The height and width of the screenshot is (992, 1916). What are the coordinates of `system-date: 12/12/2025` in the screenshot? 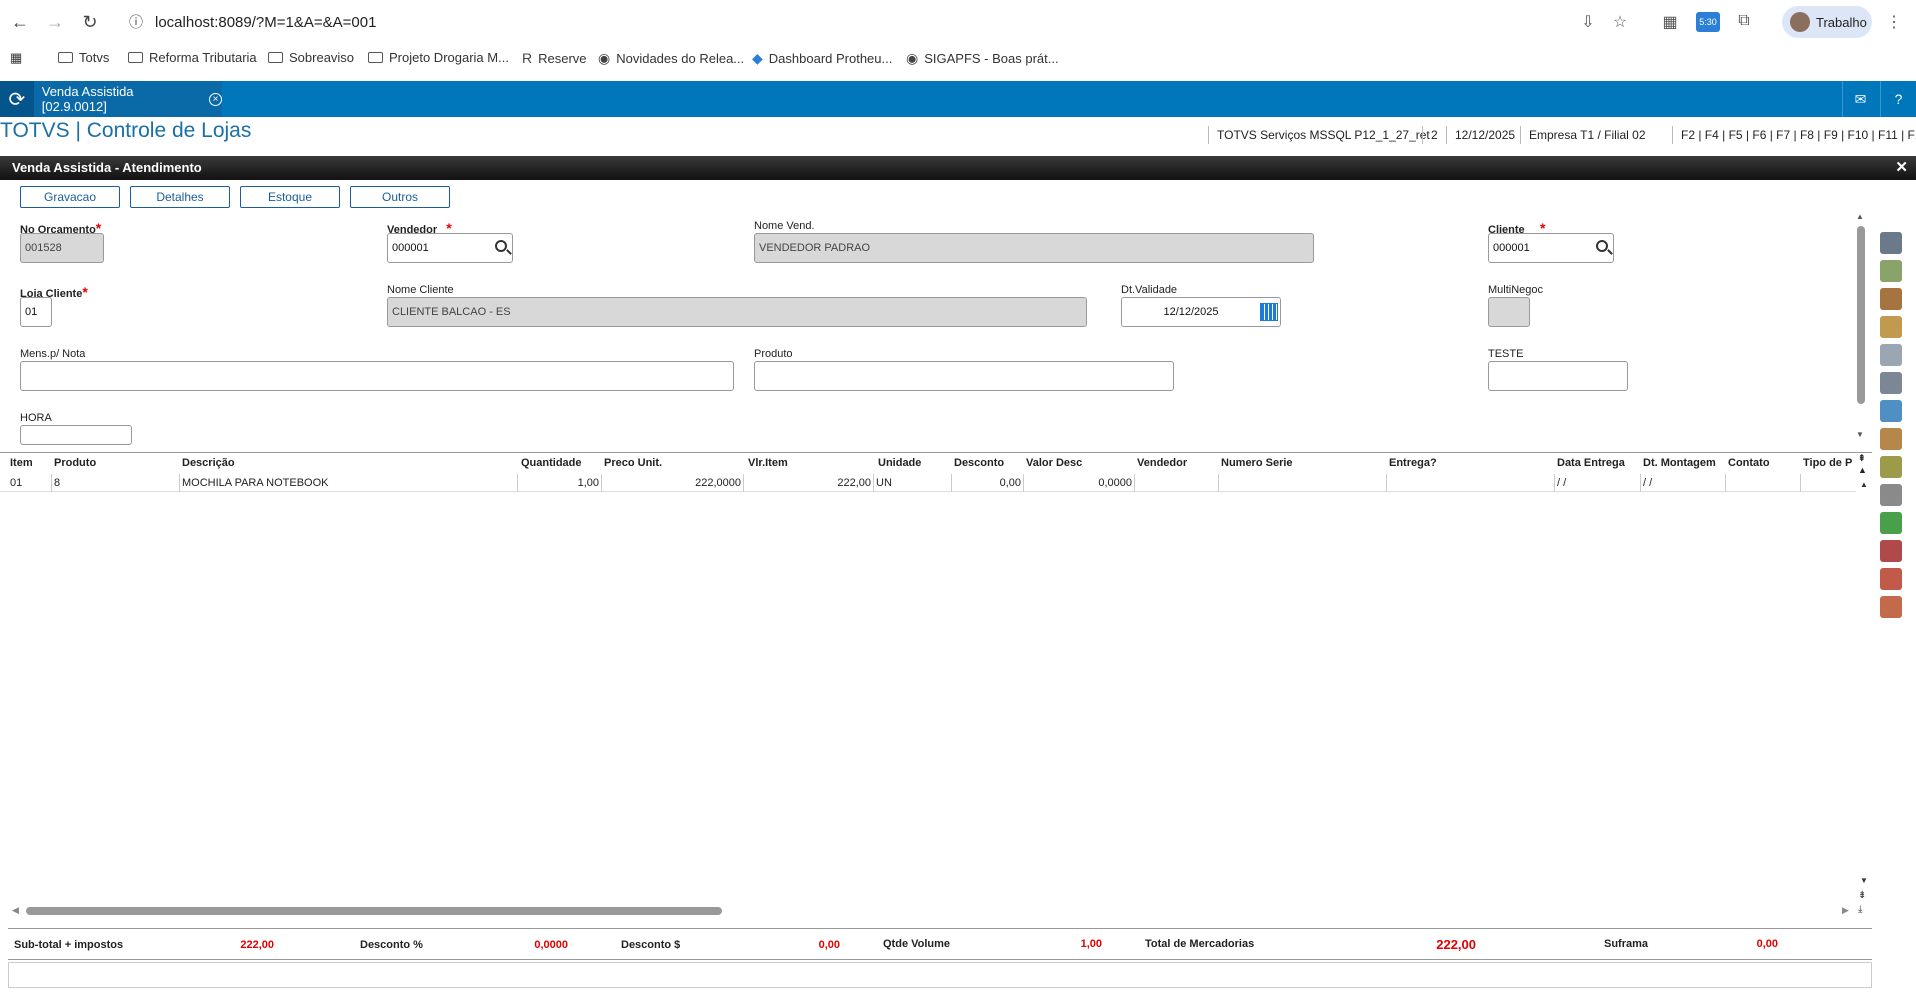 It's located at (1480, 135).